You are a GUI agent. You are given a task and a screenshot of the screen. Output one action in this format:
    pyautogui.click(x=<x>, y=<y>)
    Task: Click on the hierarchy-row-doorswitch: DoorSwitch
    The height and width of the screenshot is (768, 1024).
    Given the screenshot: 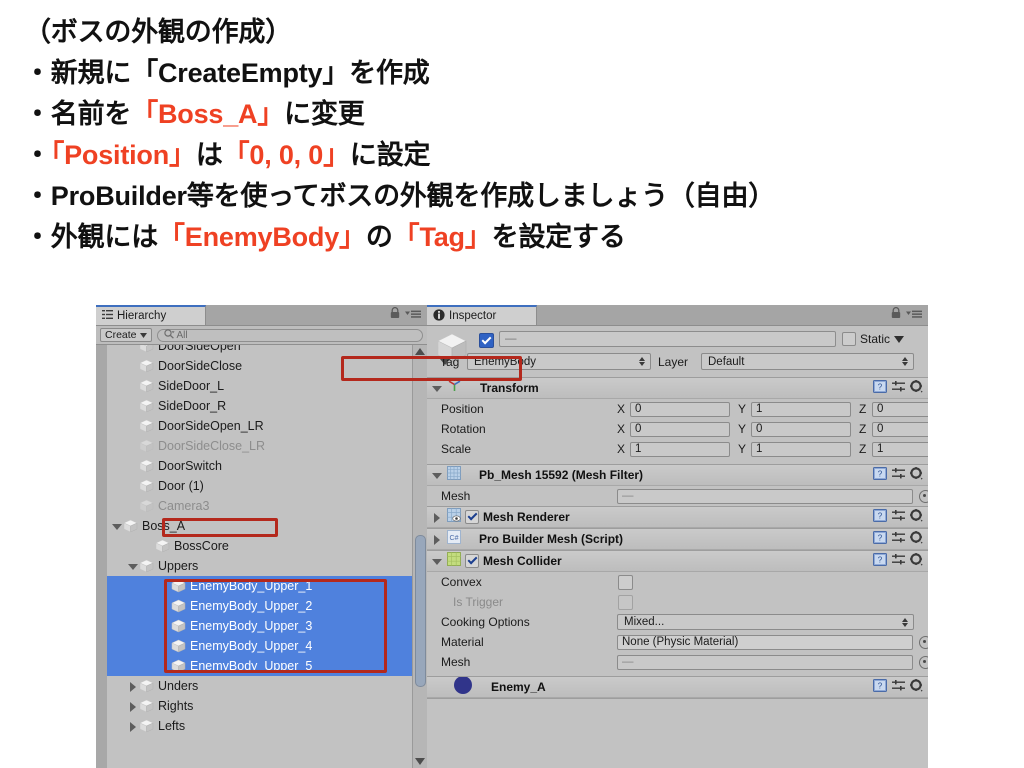 What is the action you would take?
    pyautogui.click(x=260, y=466)
    